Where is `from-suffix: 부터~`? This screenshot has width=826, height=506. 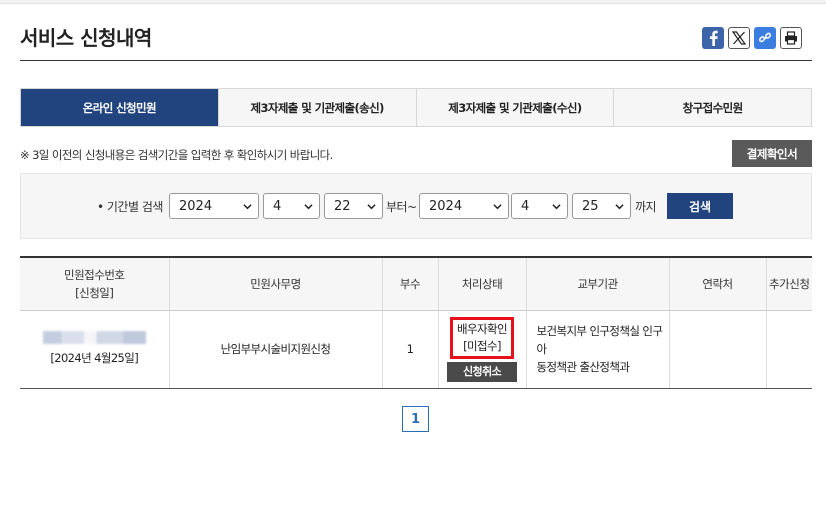 from-suffix: 부터~ is located at coordinates (401, 207).